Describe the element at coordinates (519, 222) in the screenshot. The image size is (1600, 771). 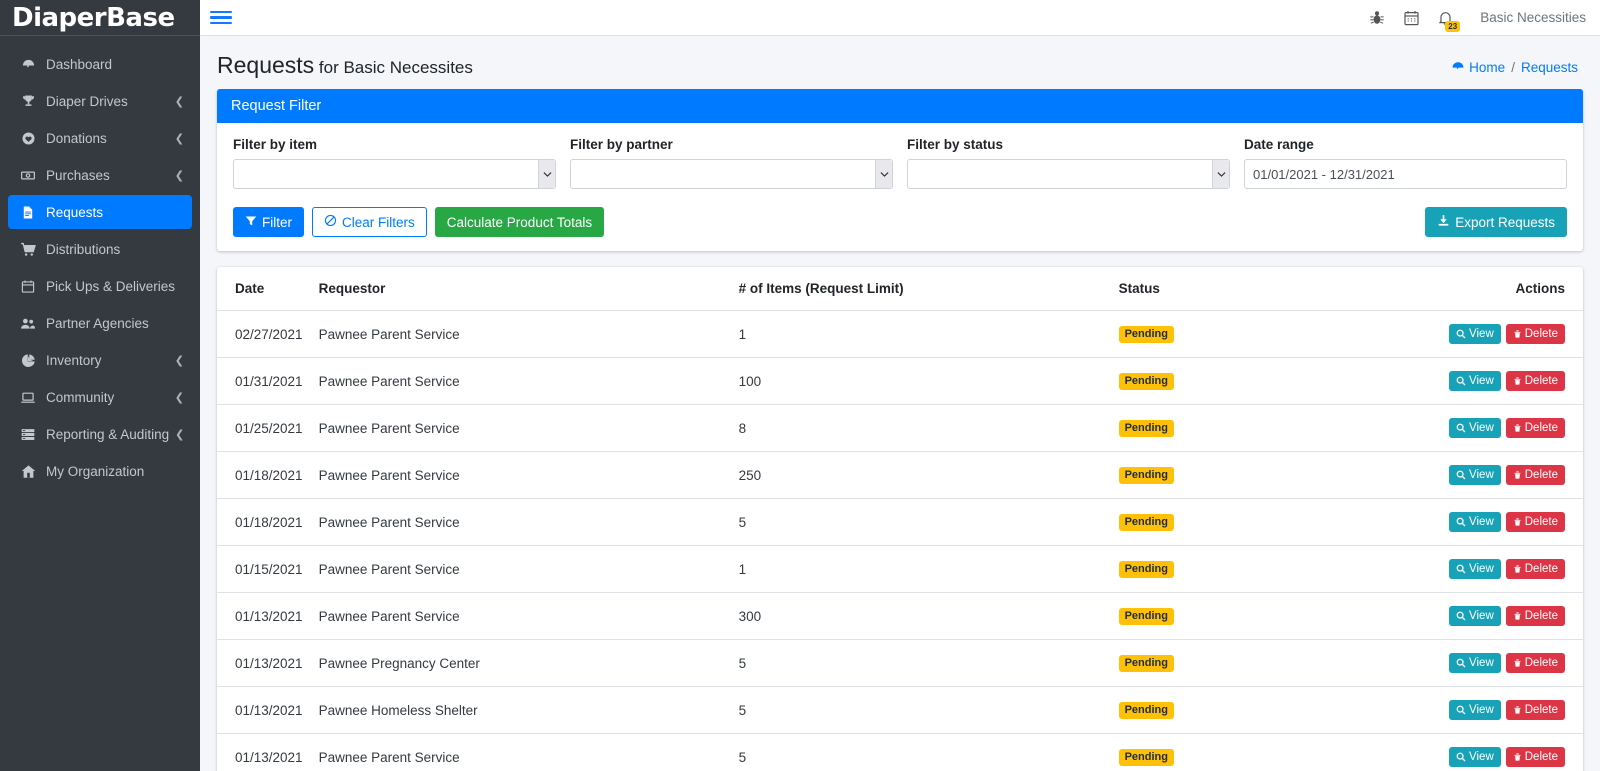
I see `calculate-product-totals-button: Calculate Product Totals` at that location.